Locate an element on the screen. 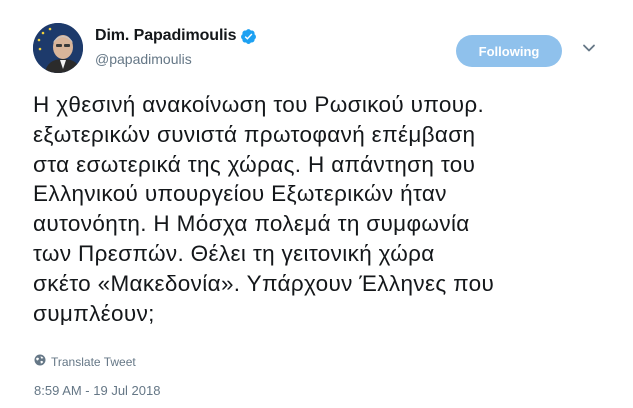 This screenshot has width=633, height=408. user-handle: @papadimoulis is located at coordinates (143, 59).